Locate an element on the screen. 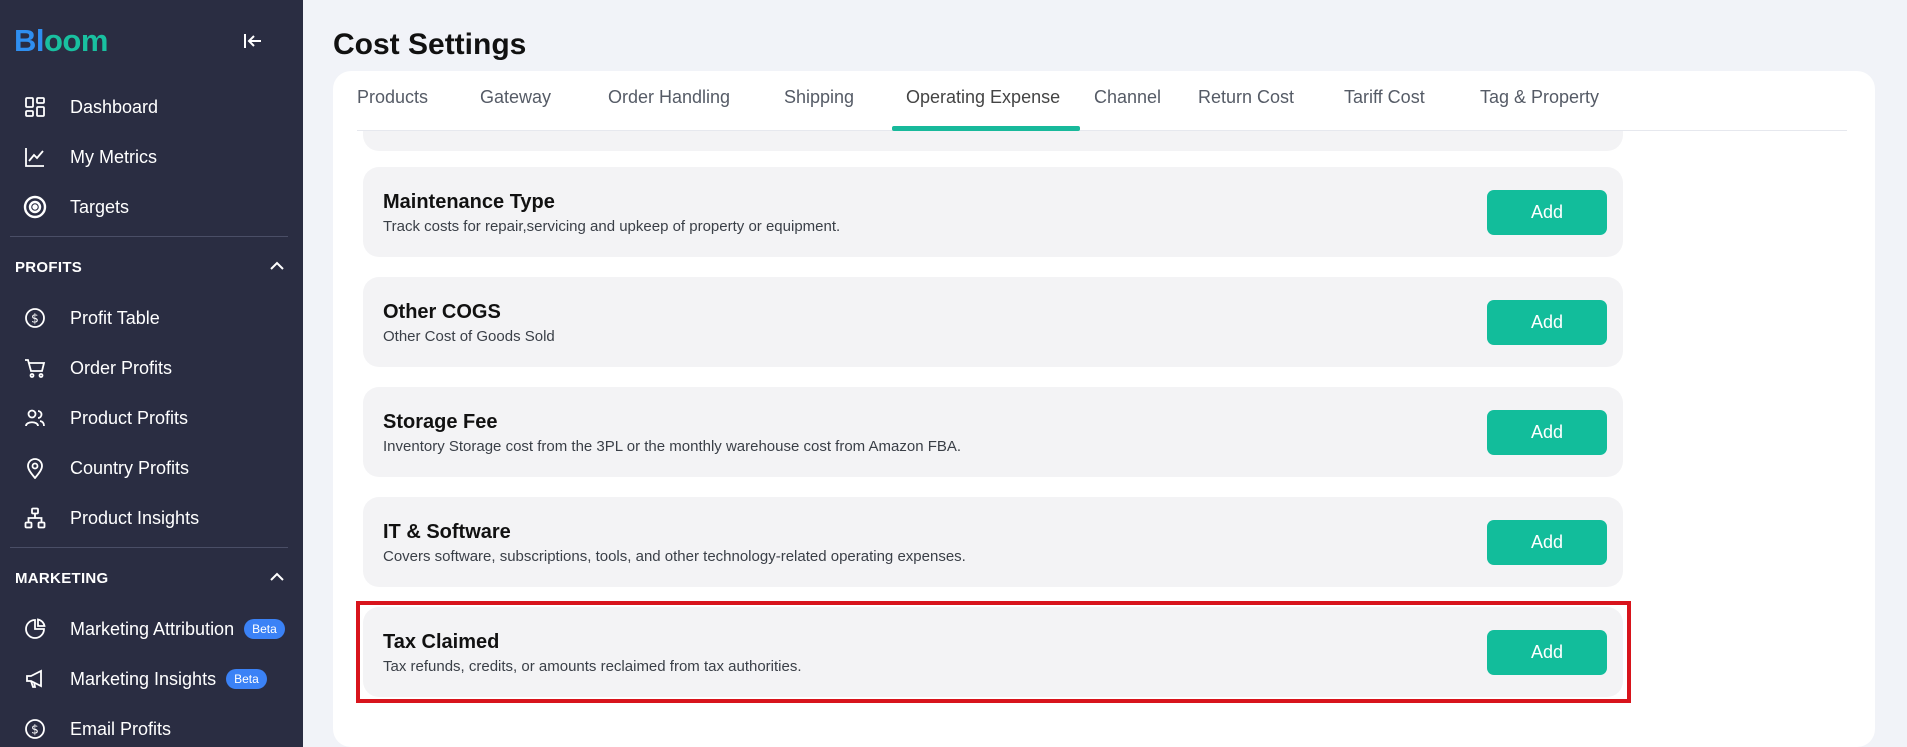 This screenshot has height=747, width=1907. section-marketing-toggle: MARKETING is located at coordinates (150, 578).